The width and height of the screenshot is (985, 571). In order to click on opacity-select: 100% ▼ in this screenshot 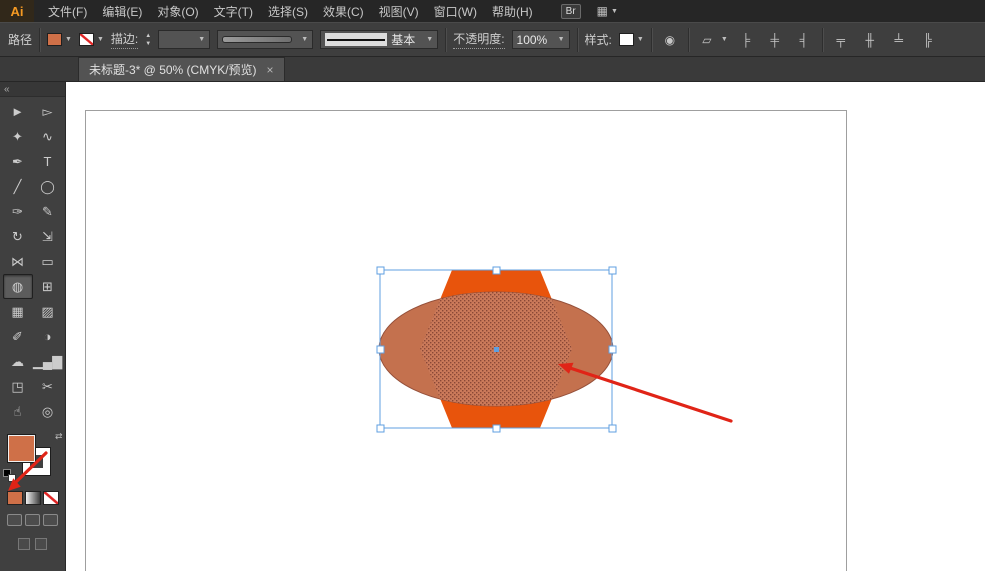, I will do `click(540, 39)`.